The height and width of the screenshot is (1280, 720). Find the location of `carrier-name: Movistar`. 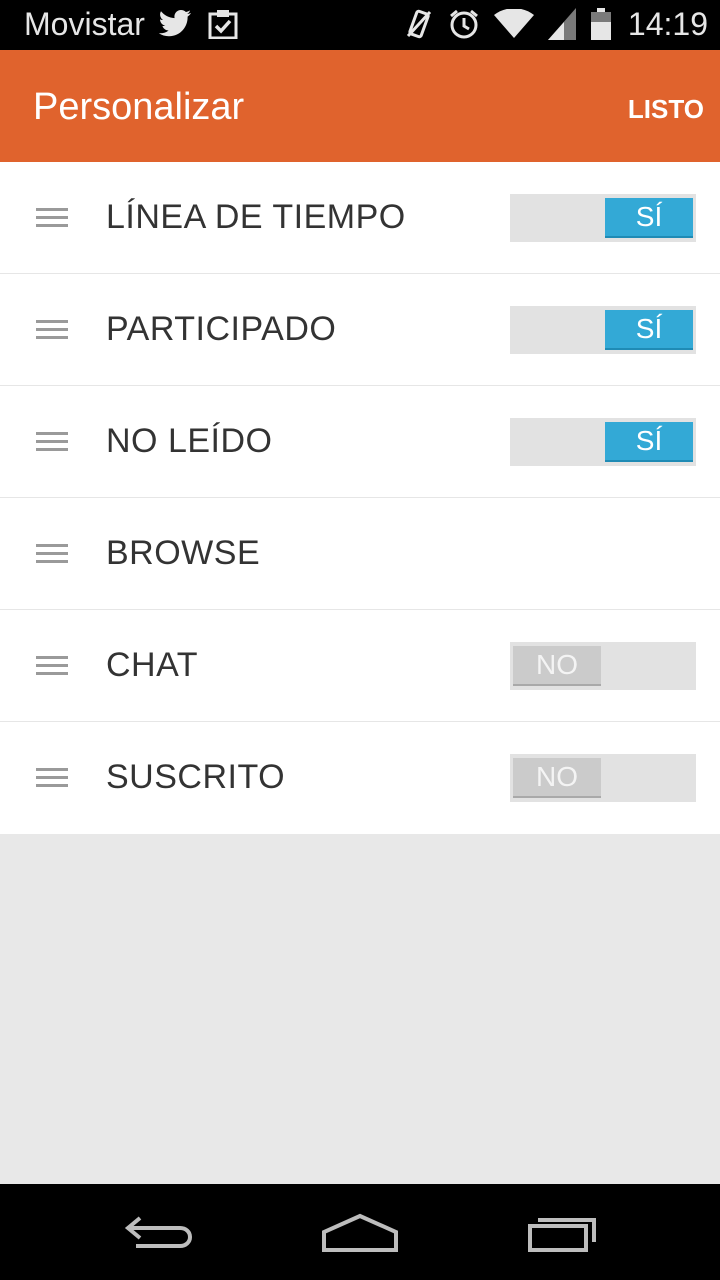

carrier-name: Movistar is located at coordinates (84, 24).